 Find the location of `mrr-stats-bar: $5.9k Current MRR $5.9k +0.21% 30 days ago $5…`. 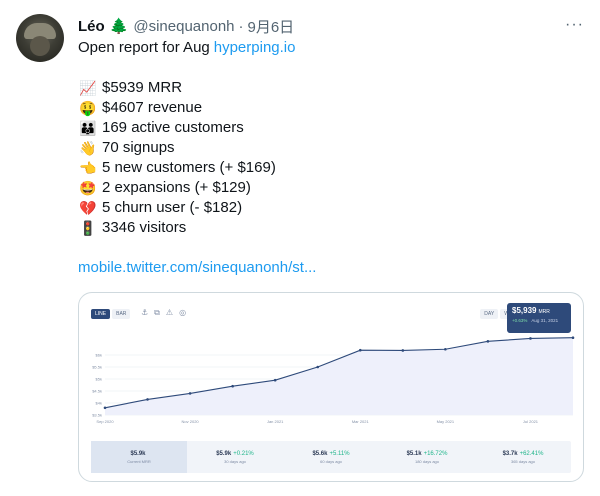

mrr-stats-bar: $5.9k Current MRR $5.9k +0.21% 30 days ago $5… is located at coordinates (331, 457).